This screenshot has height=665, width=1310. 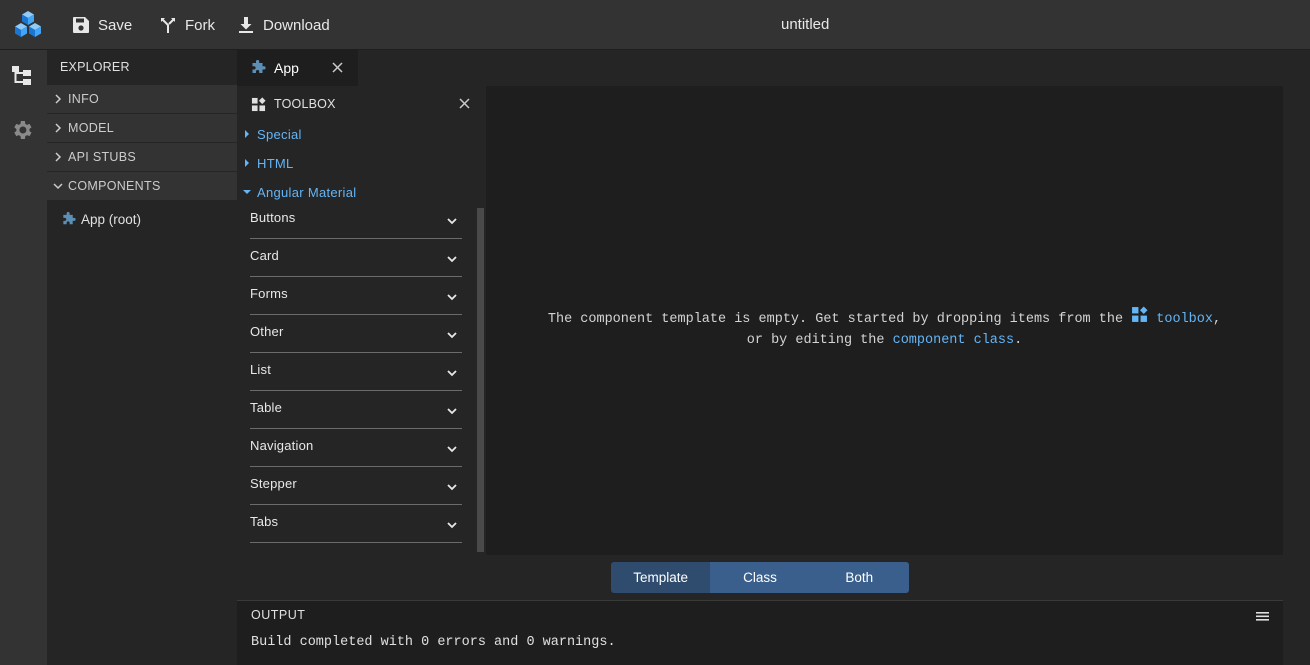 I want to click on toolbox-item-label: Other, so click(x=267, y=331).